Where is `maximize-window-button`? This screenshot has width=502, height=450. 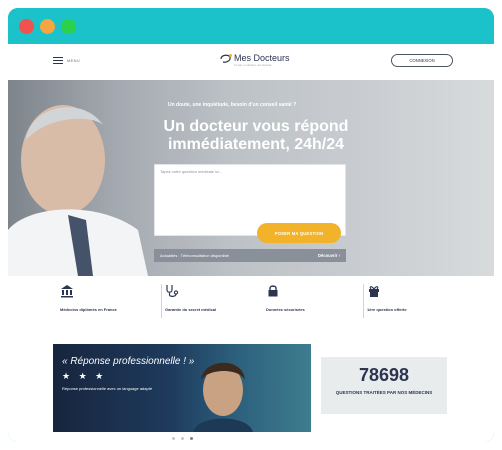 maximize-window-button is located at coordinates (68, 26).